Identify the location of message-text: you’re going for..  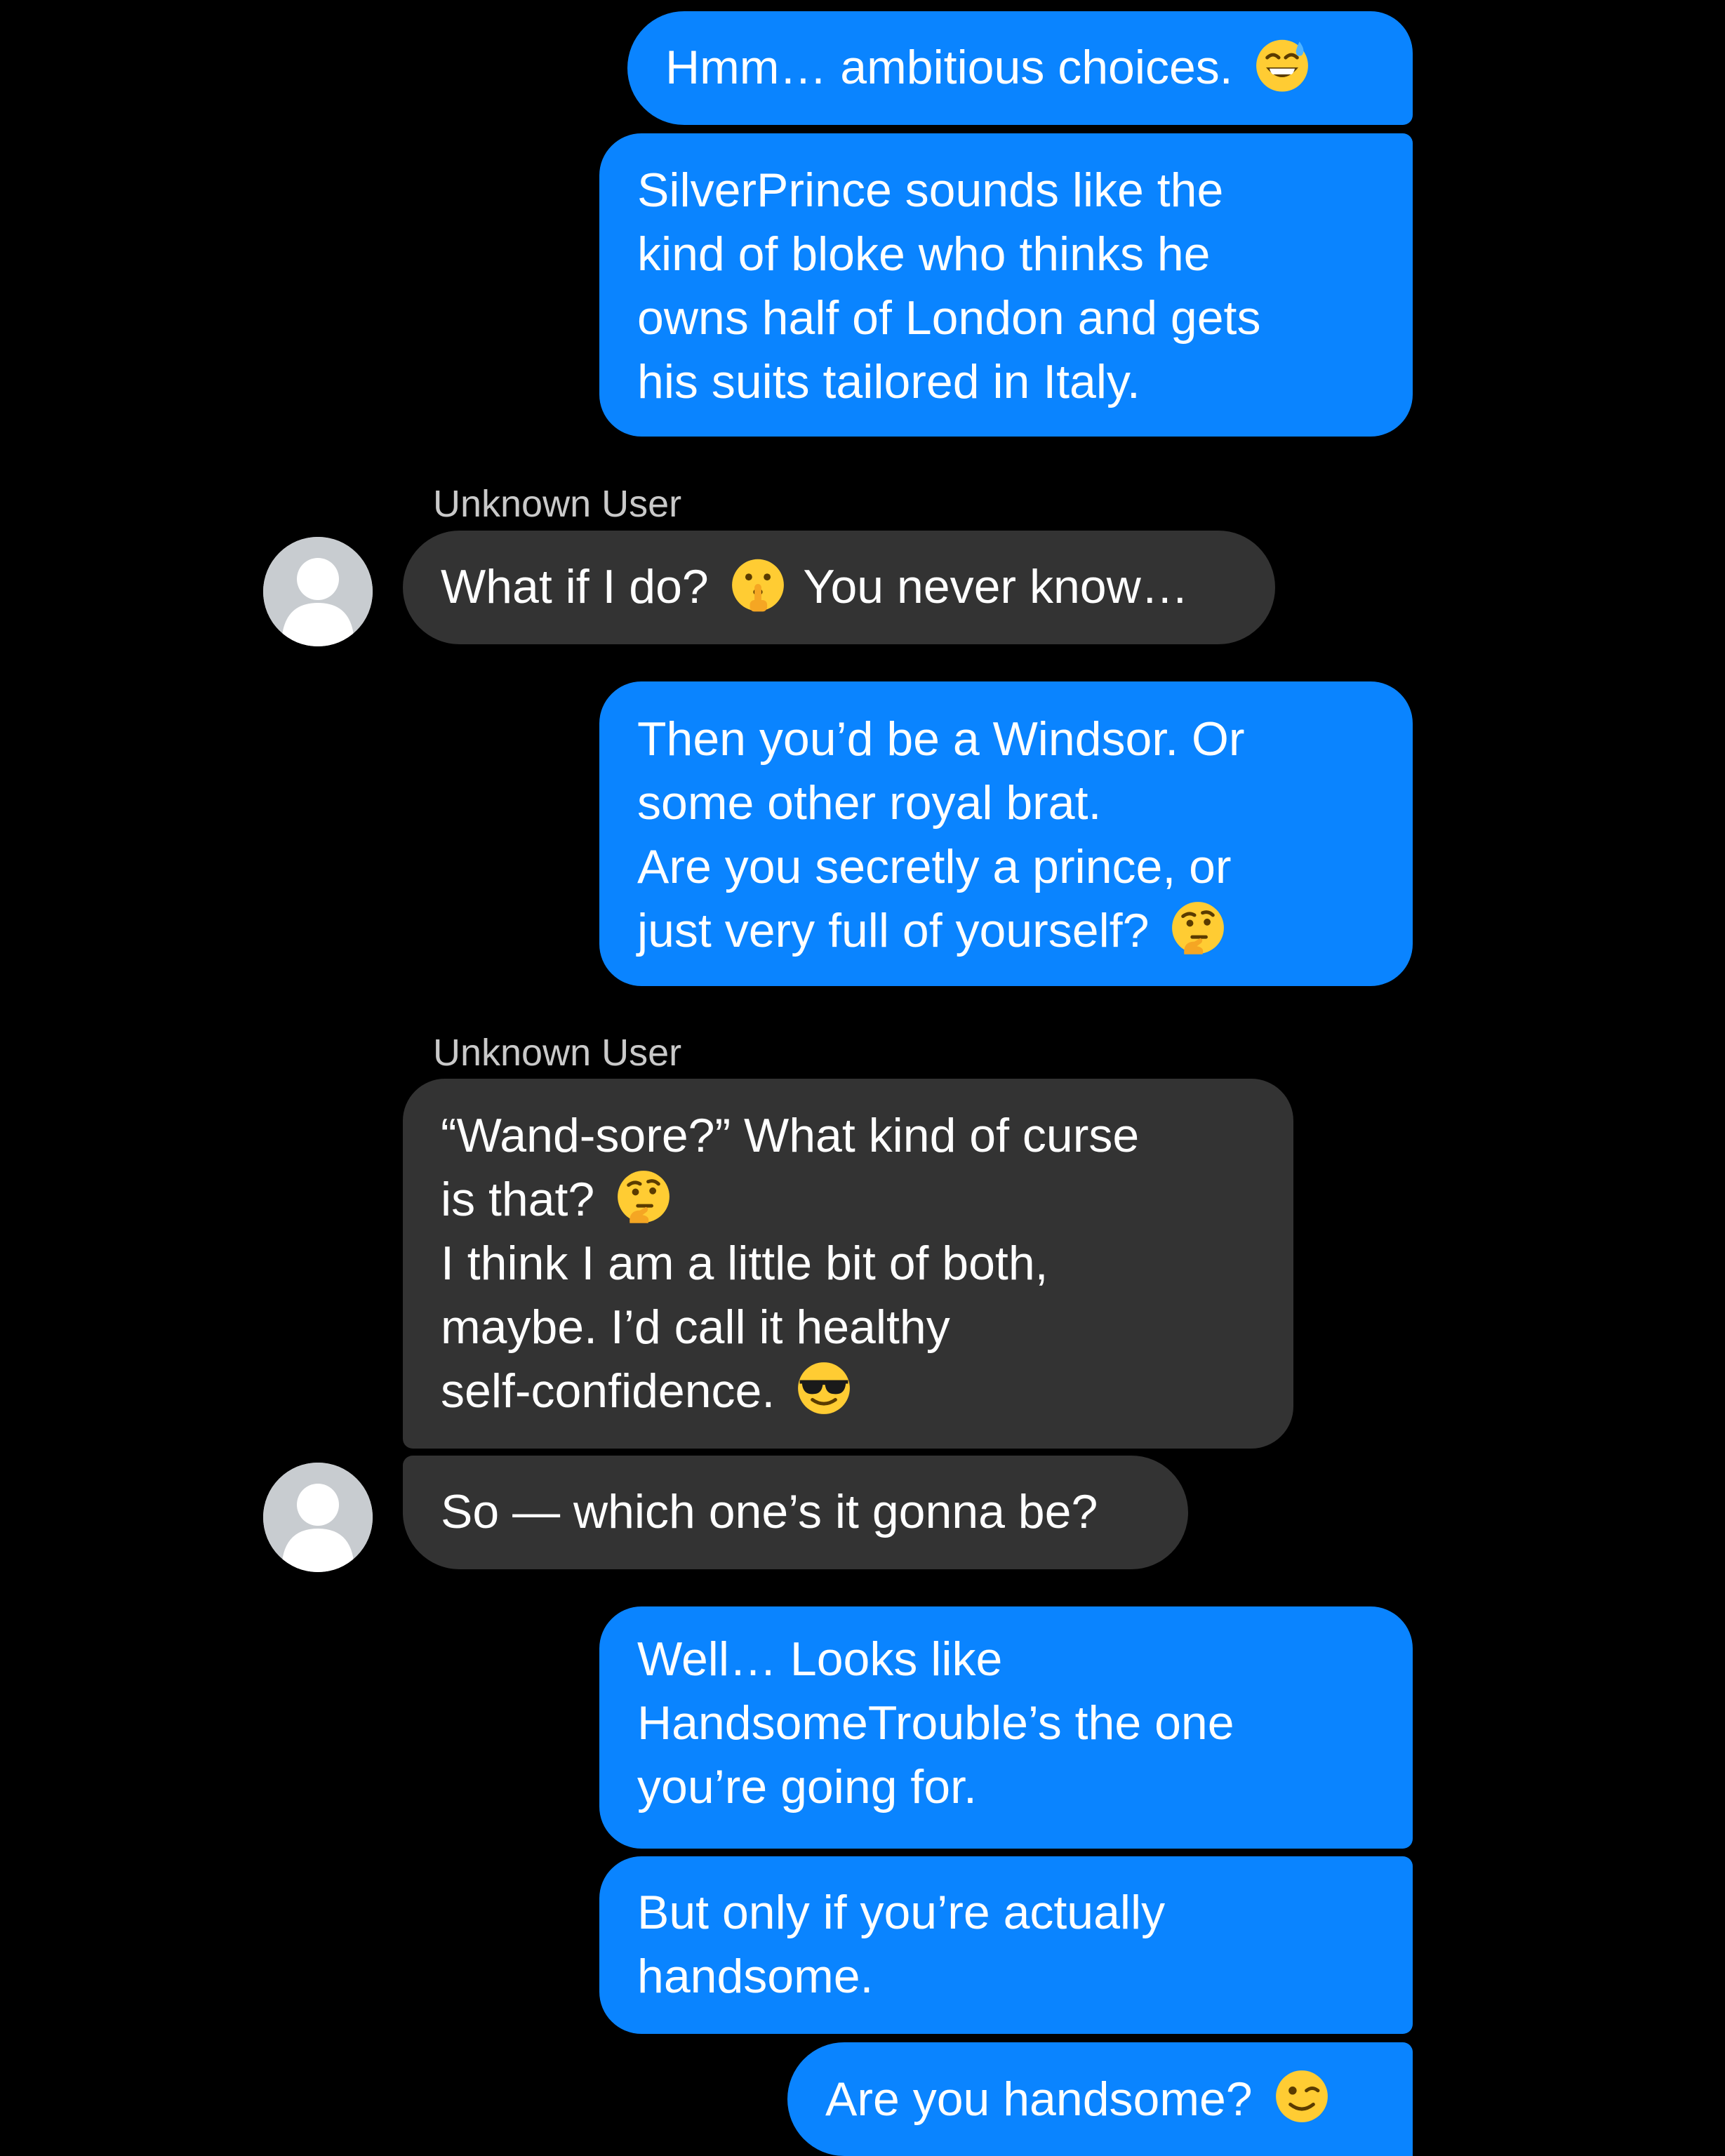
(807, 1787).